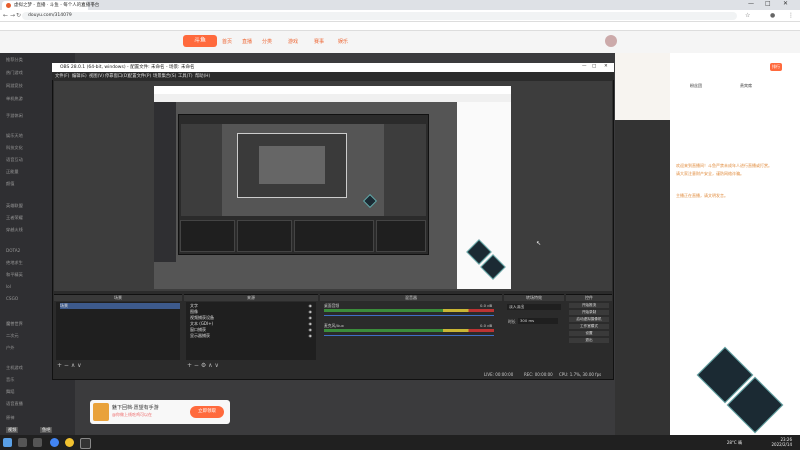 The height and width of the screenshot is (450, 800). What do you see at coordinates (534, 307) in the screenshot?
I see `transition-select: 淡入淡出` at bounding box center [534, 307].